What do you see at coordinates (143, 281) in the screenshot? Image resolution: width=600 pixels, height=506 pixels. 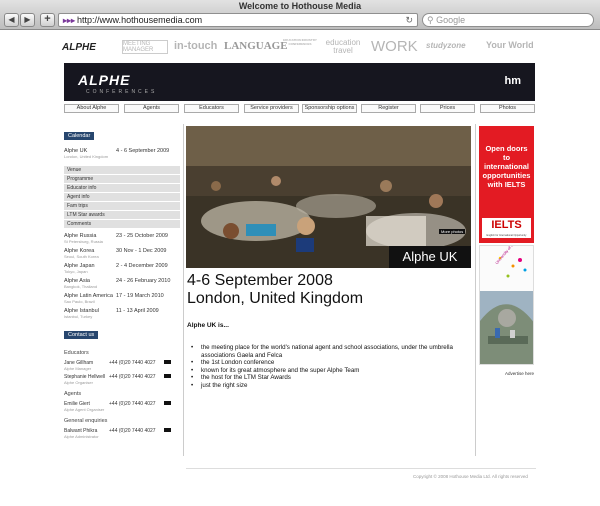 I see `event-date: 24 - 26 February 2010` at bounding box center [143, 281].